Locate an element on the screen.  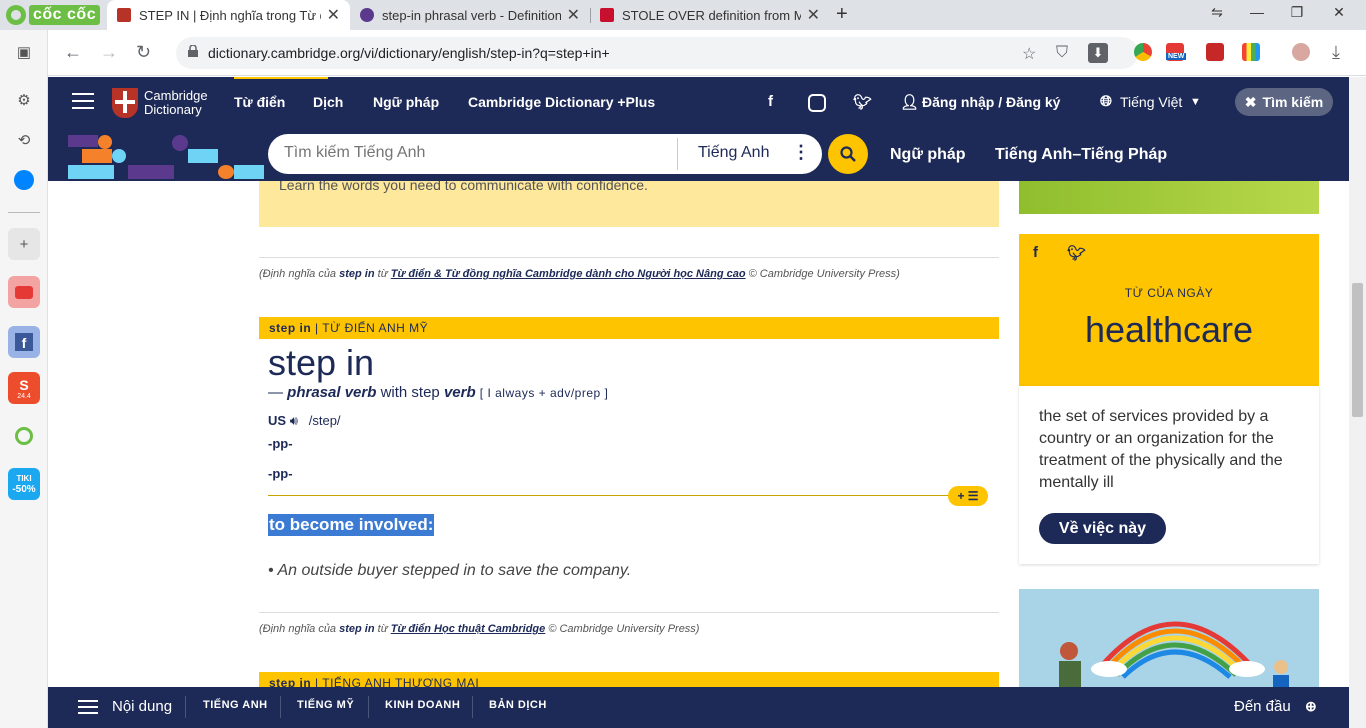
search-icon is located at coordinates (848, 154).